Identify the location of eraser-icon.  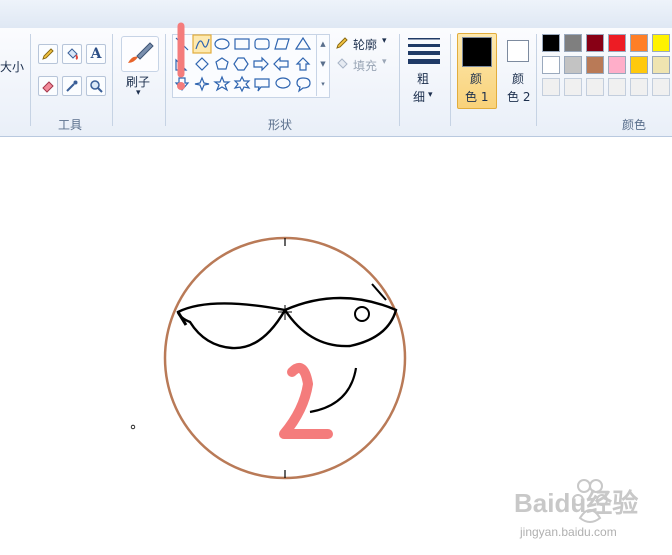
(48, 87).